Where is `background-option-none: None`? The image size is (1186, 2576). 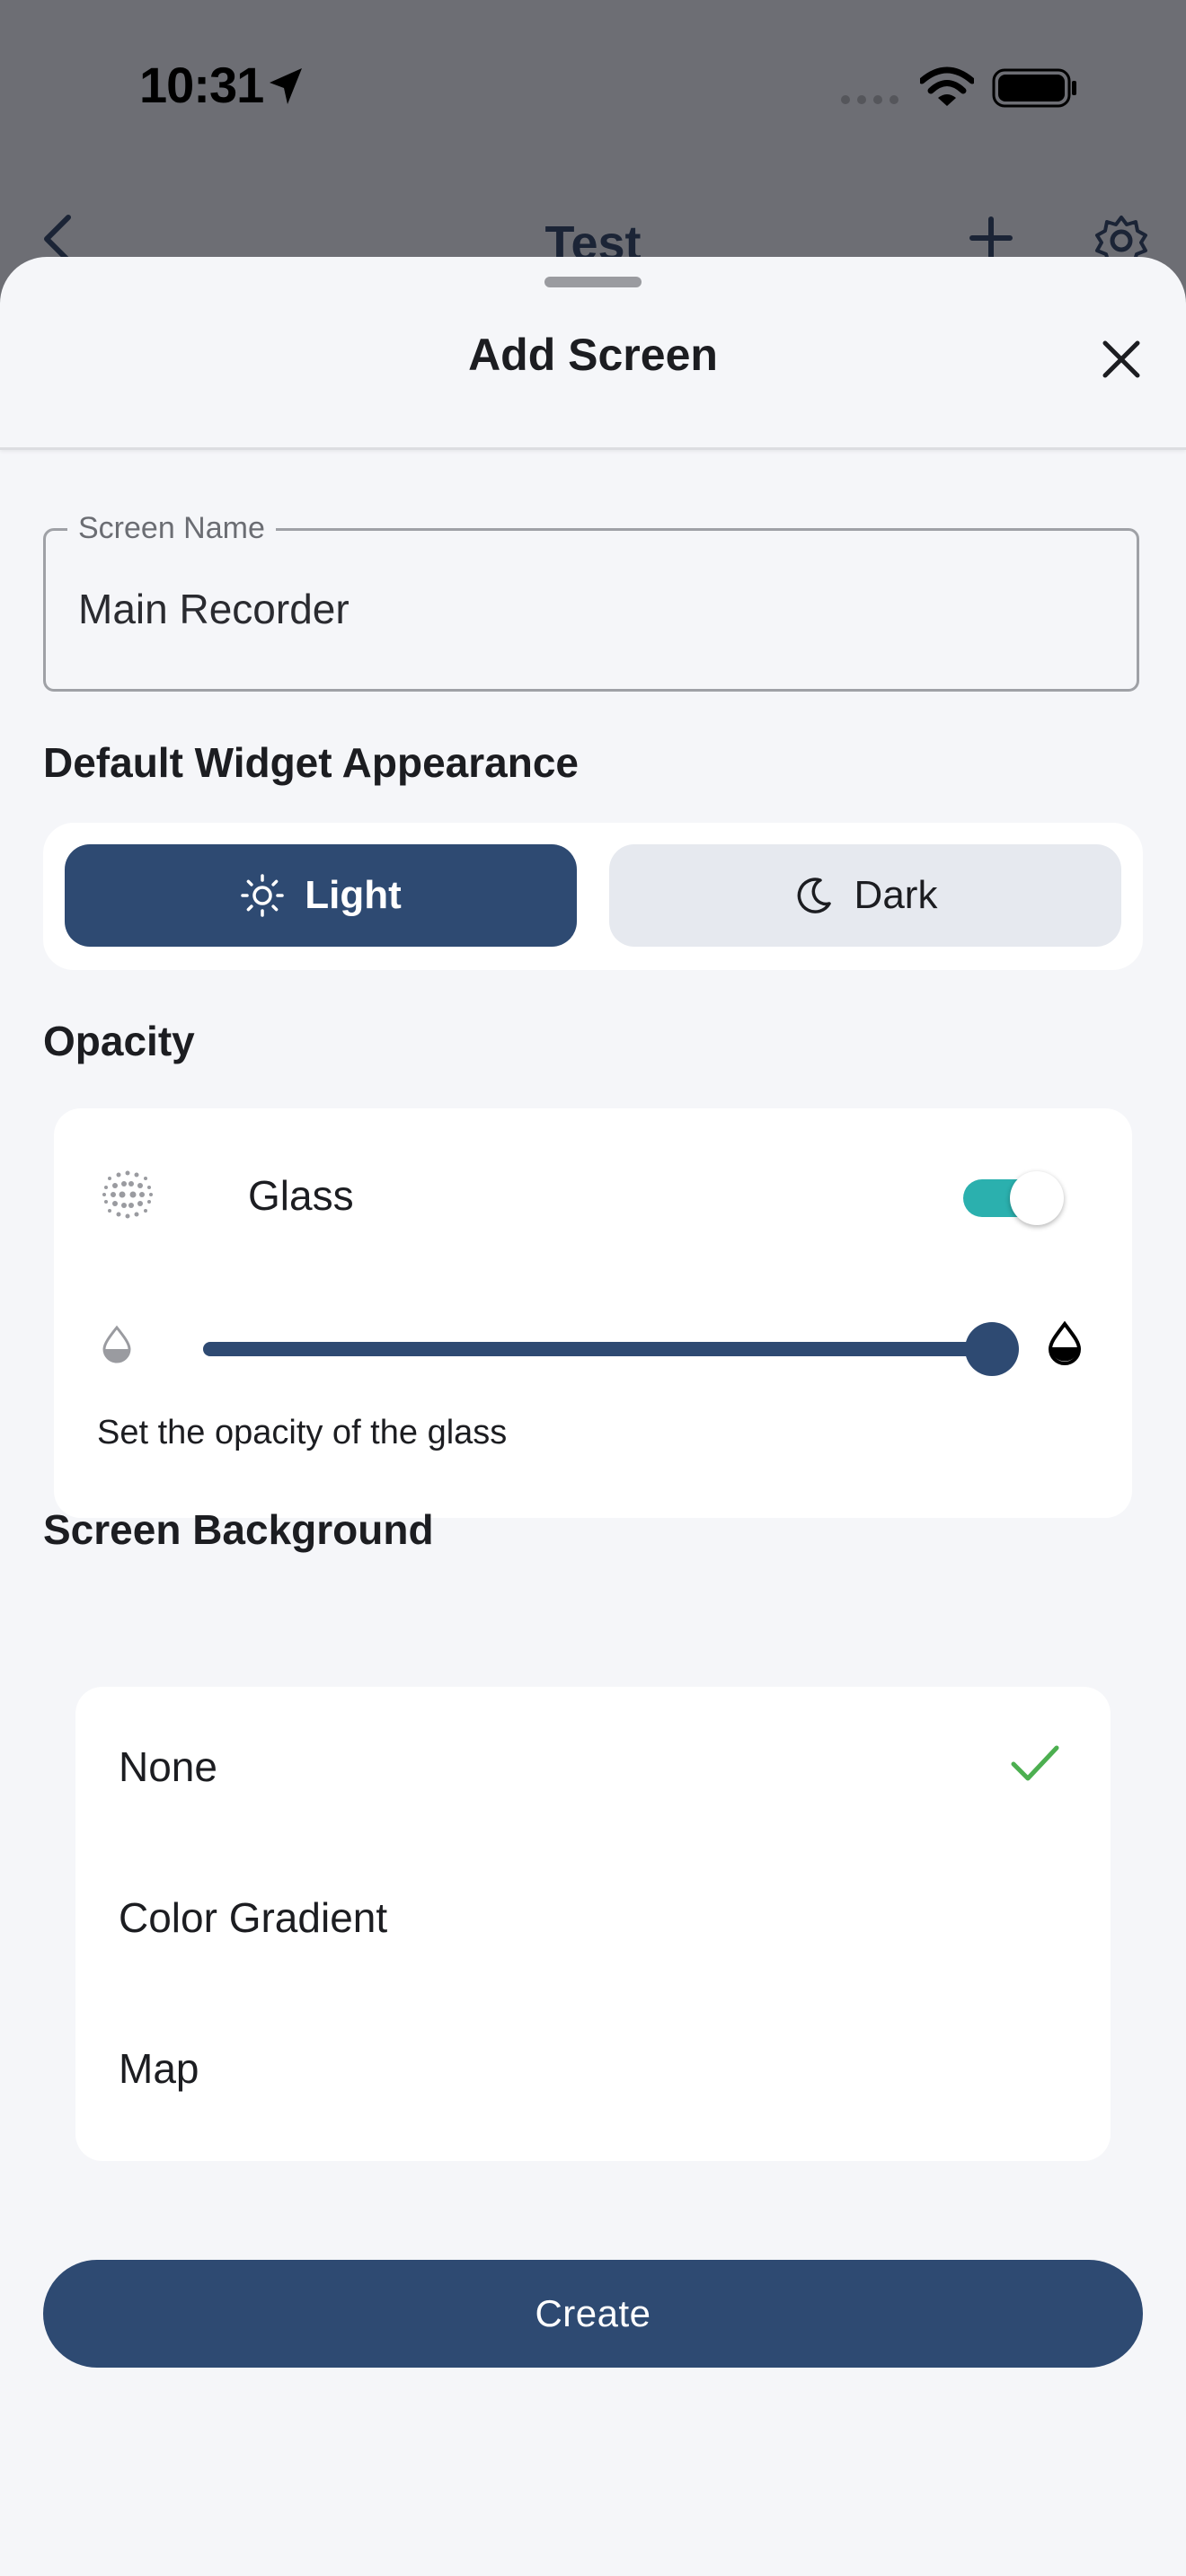 background-option-none: None is located at coordinates (593, 1762).